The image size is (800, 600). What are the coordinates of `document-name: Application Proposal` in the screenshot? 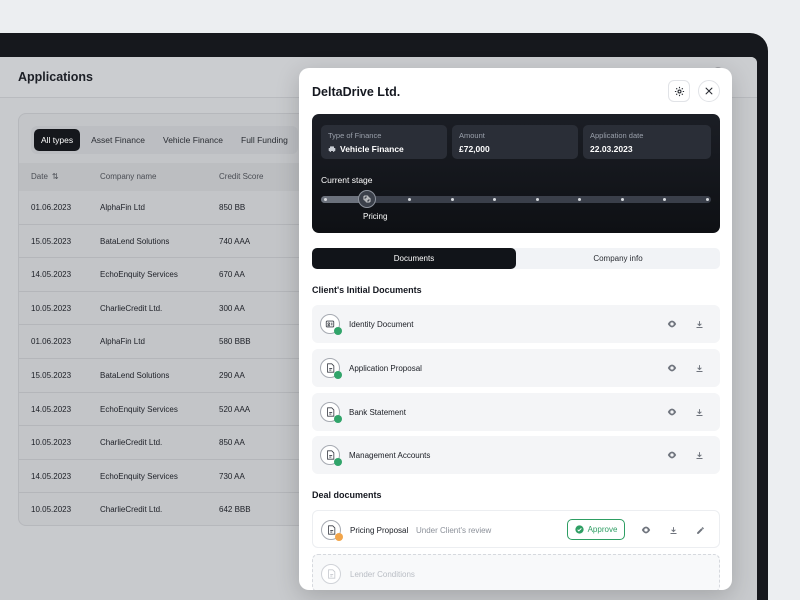 It's located at (385, 368).